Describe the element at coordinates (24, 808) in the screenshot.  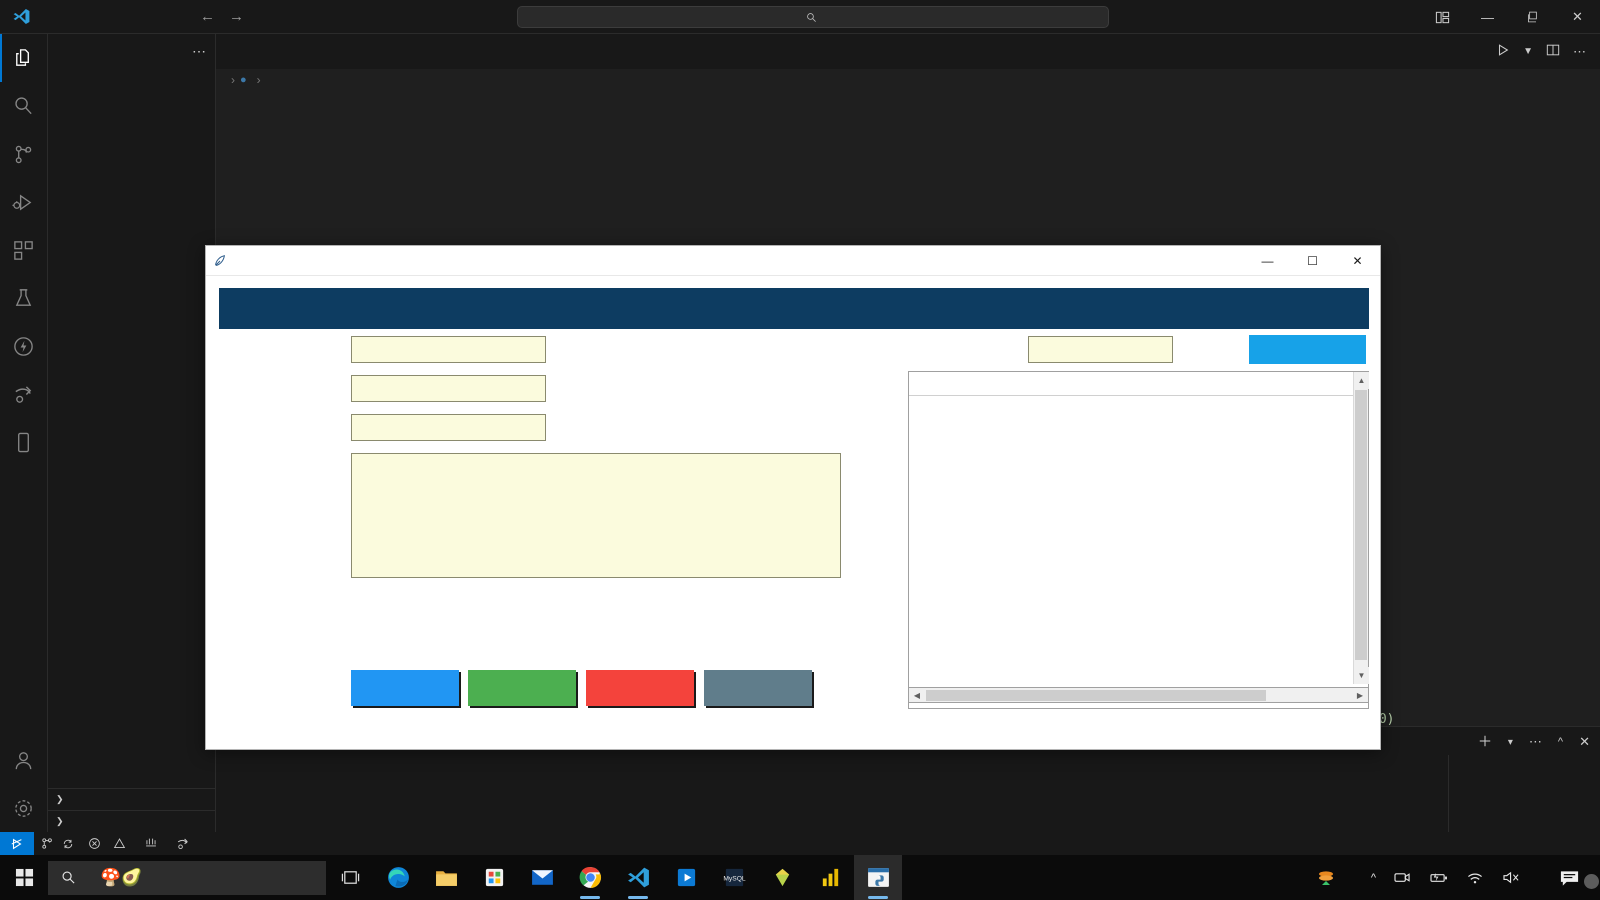
I see `gear-icon` at that location.